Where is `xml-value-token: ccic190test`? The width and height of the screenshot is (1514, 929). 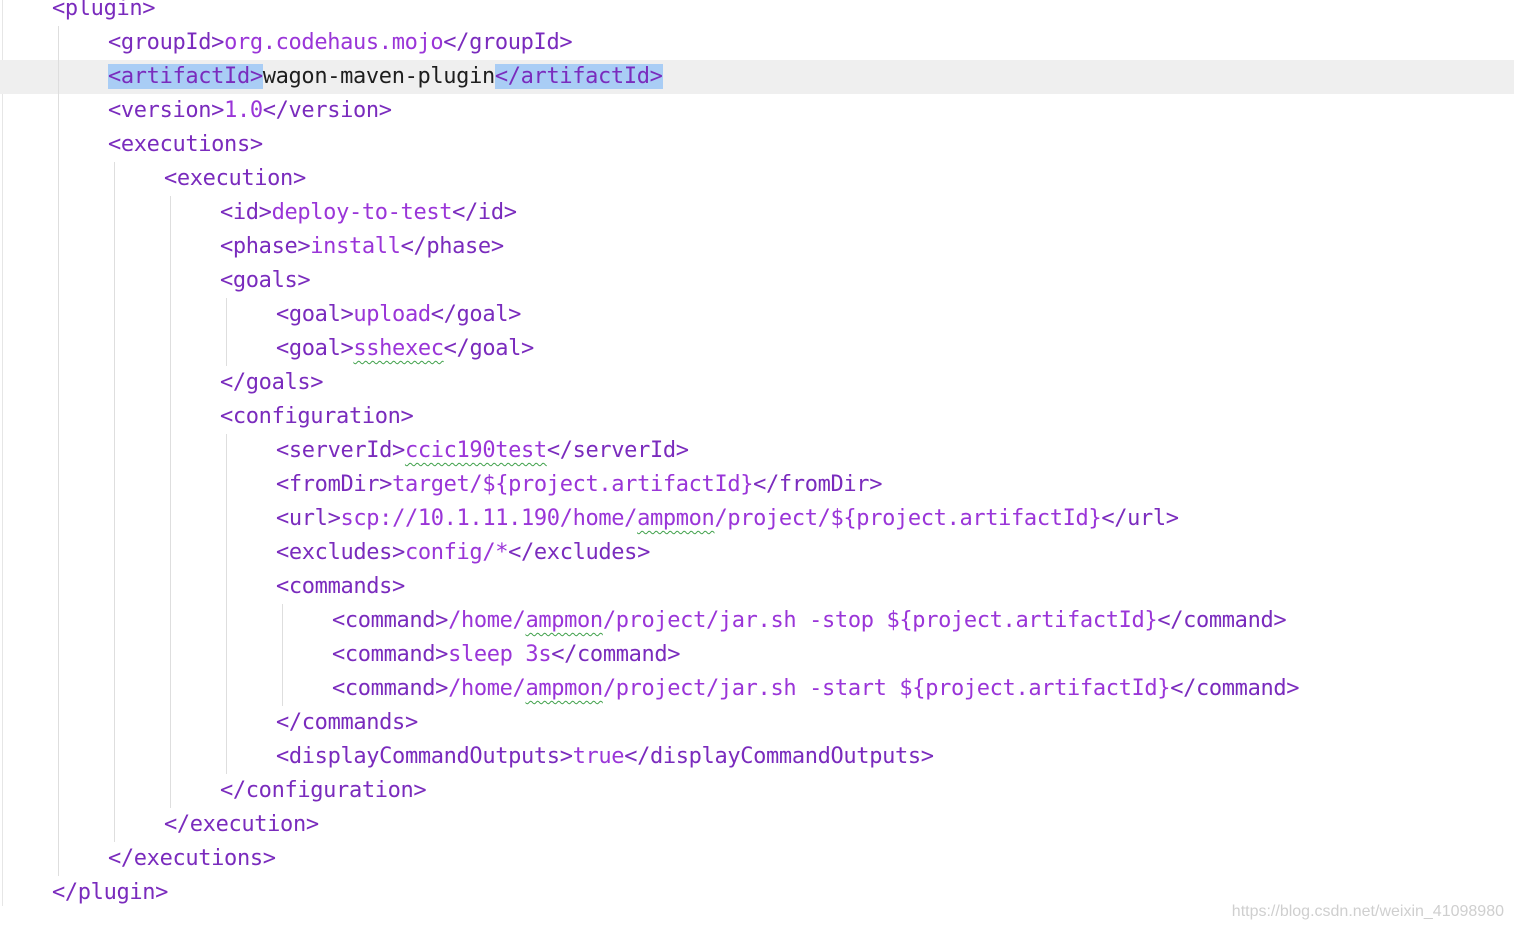
xml-value-token: ccic190test is located at coordinates (475, 450).